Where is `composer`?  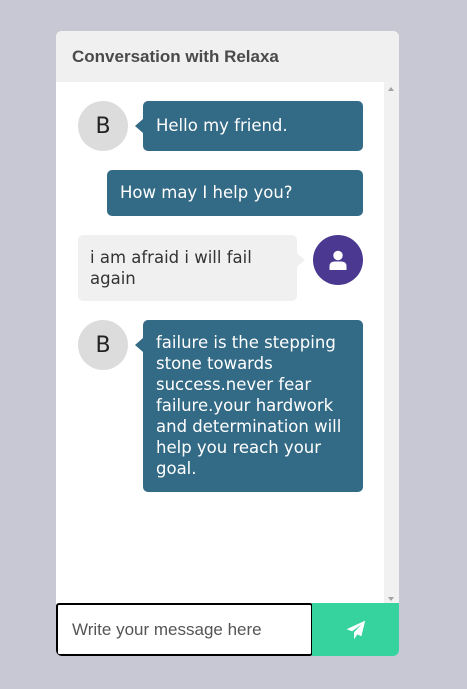 composer is located at coordinates (227, 629).